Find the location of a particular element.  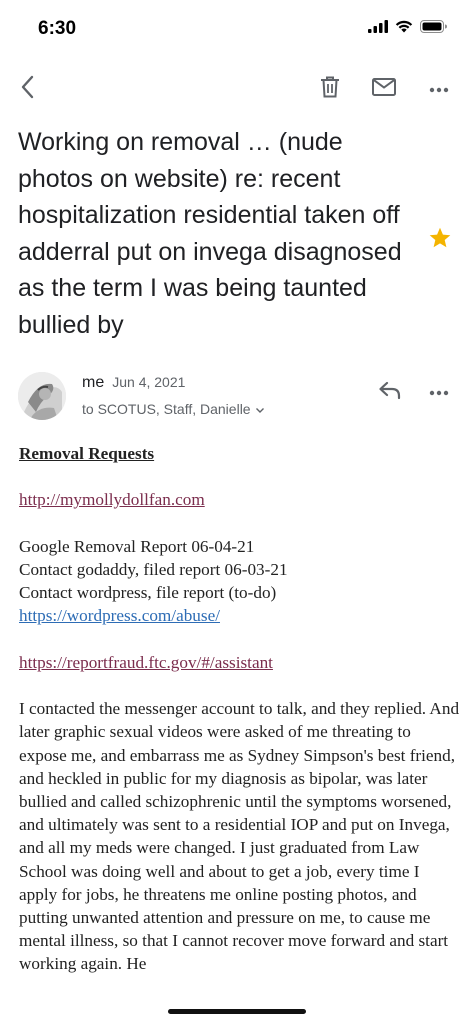

status-bar: 6:30 is located at coordinates (236, 28).